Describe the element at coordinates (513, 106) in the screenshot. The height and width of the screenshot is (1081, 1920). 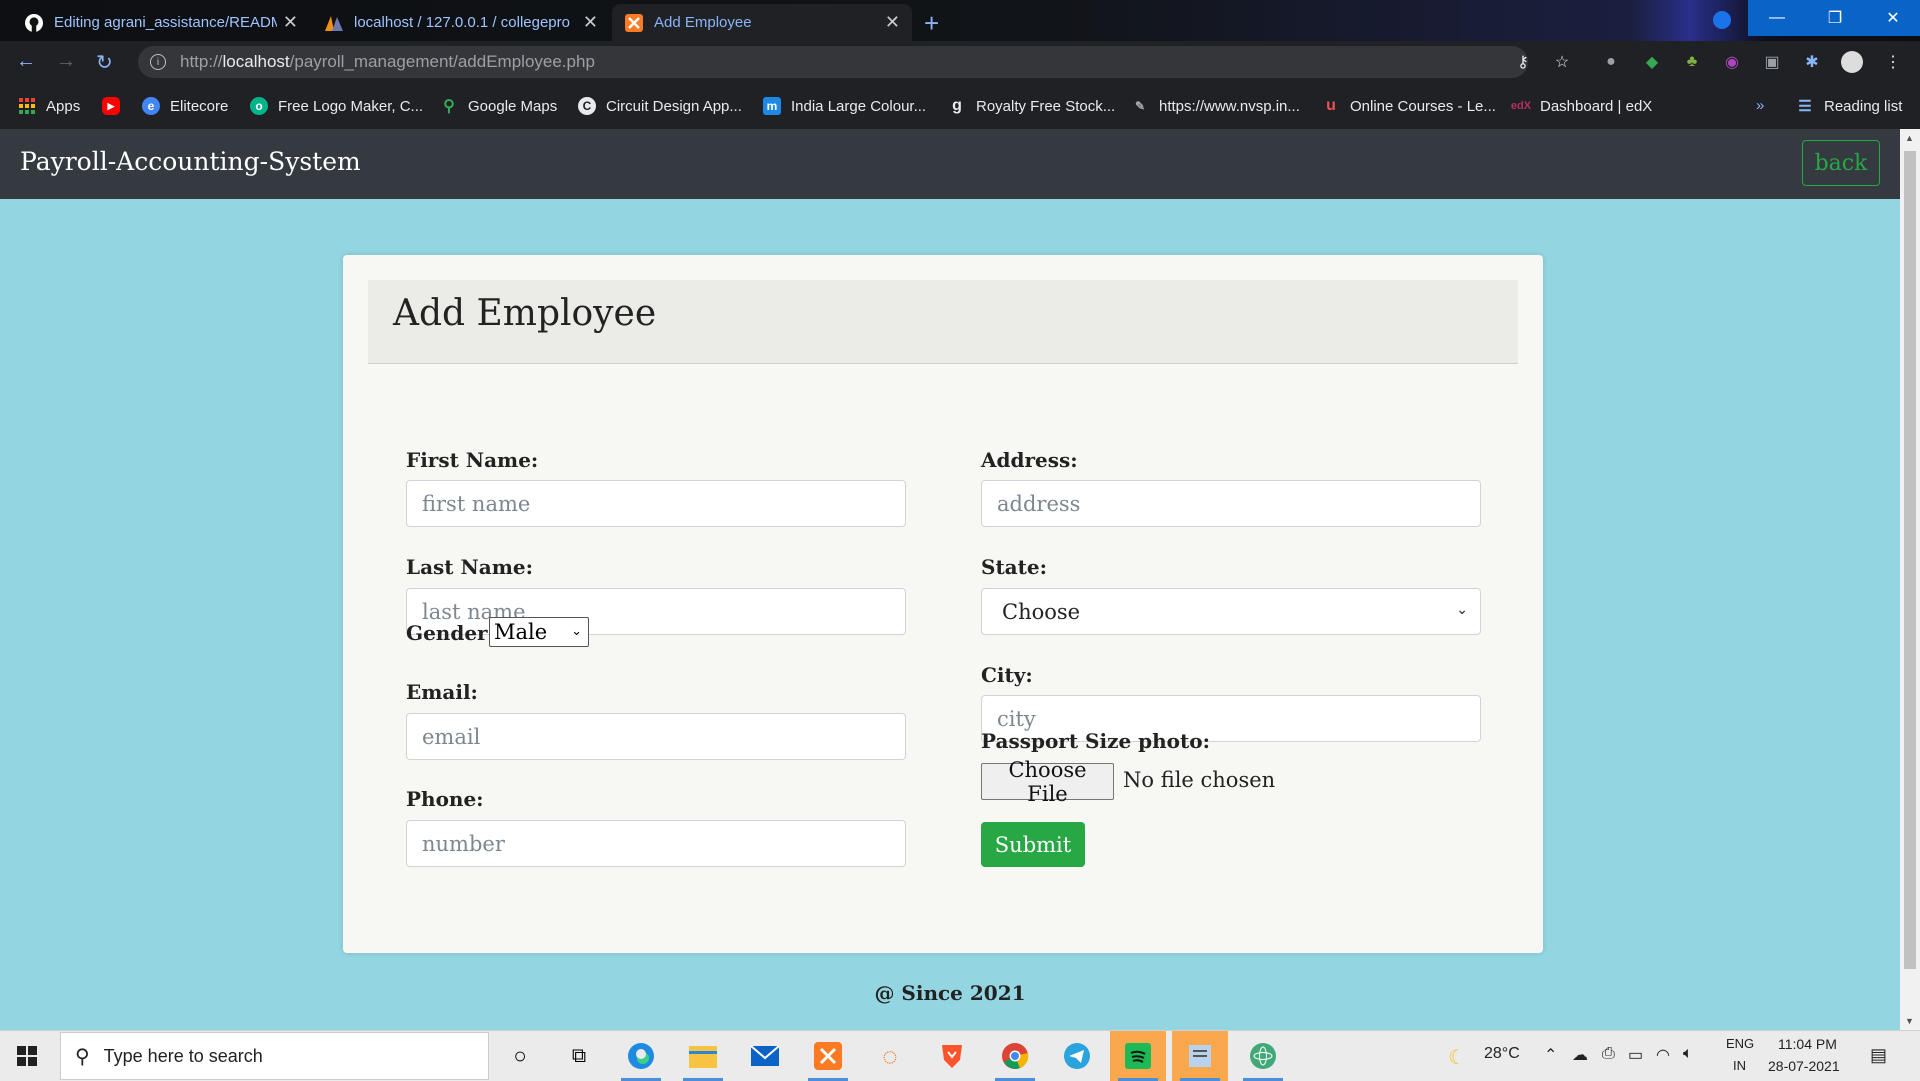
I see `bookmark-label: Google Maps` at that location.